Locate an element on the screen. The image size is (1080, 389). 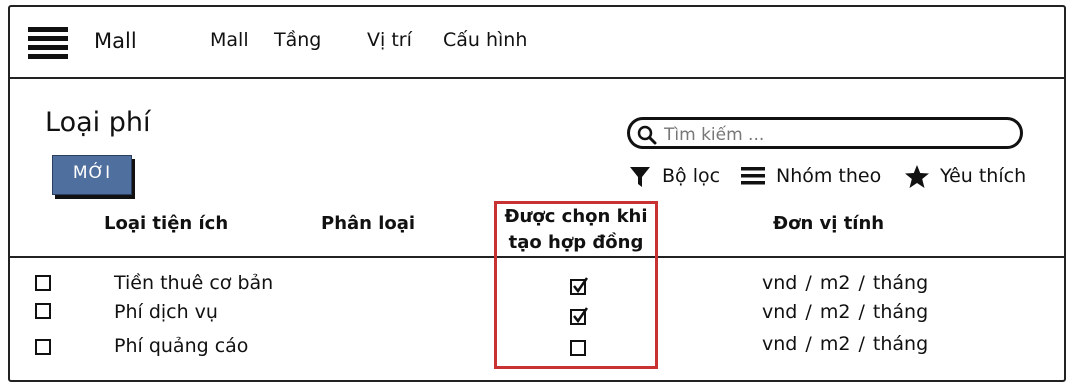
filter-icon is located at coordinates (640, 177).